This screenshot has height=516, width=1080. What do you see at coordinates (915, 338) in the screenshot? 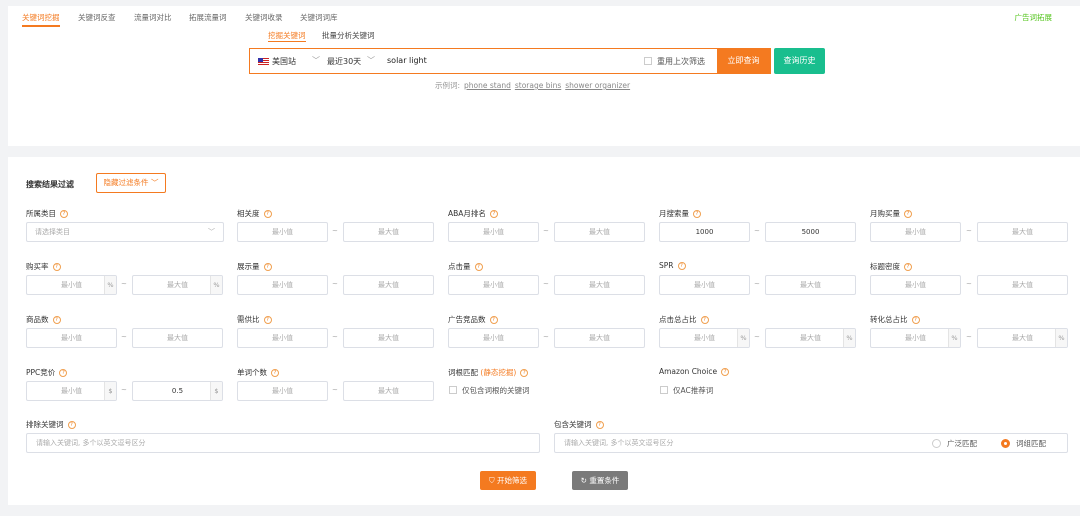
I see `conversion-share-min-input: 最小值%` at bounding box center [915, 338].